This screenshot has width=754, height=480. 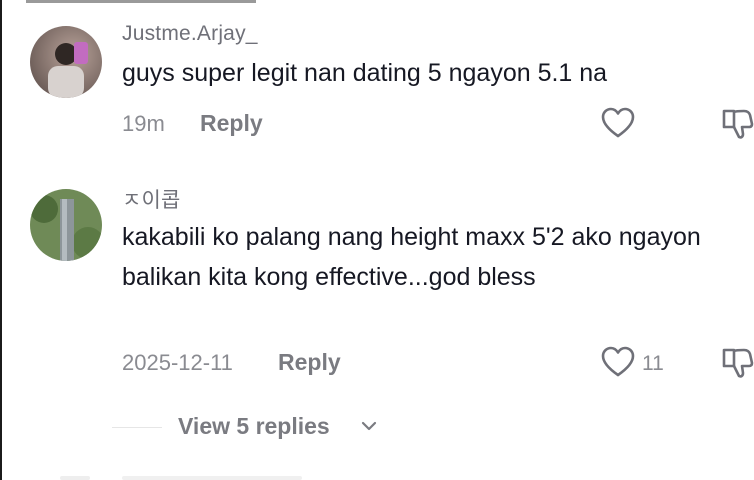 What do you see at coordinates (1, 240) in the screenshot?
I see `left-frame-edge` at bounding box center [1, 240].